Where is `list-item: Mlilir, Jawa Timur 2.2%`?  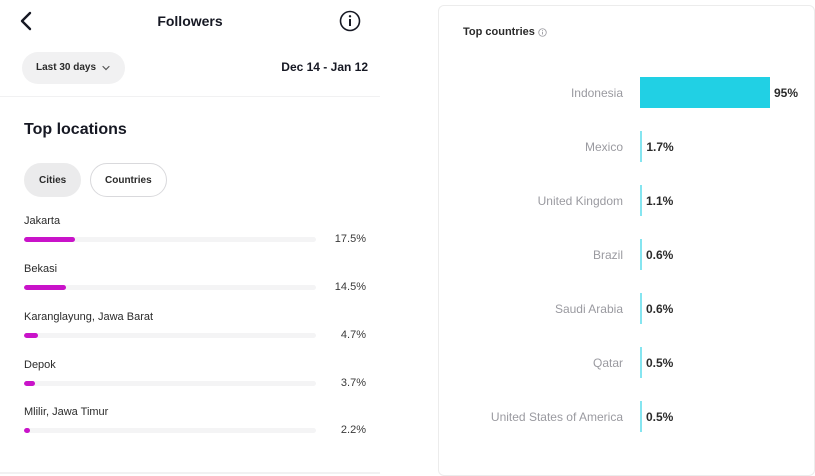
list-item: Mlilir, Jawa Timur 2.2% is located at coordinates (196, 428).